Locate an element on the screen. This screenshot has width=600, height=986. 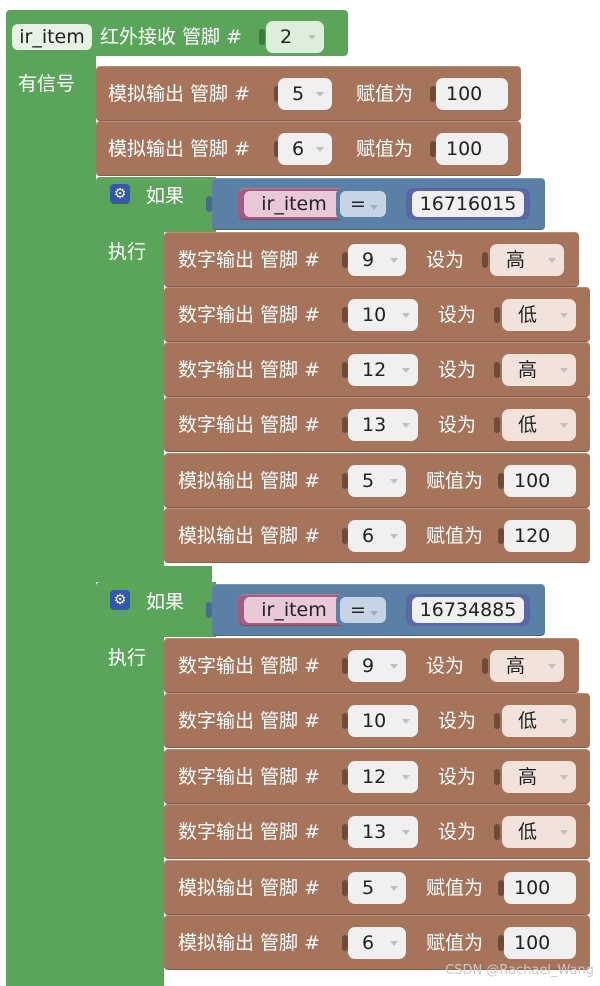
ir-receive-body-left is located at coordinates (51, 518).